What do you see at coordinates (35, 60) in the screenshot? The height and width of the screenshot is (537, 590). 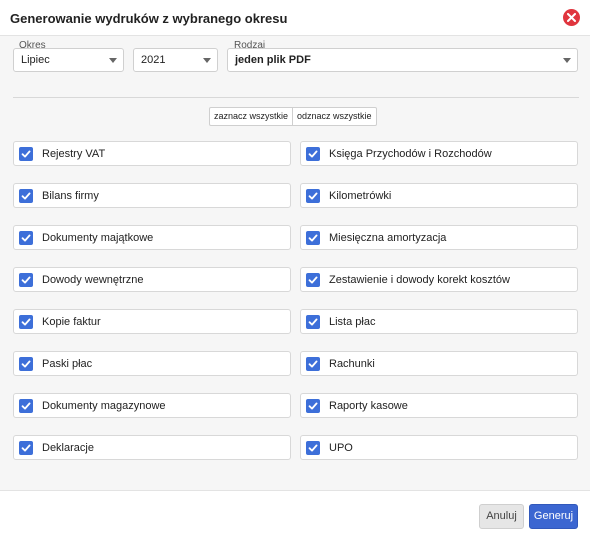 I see `month-value: Lipiec` at bounding box center [35, 60].